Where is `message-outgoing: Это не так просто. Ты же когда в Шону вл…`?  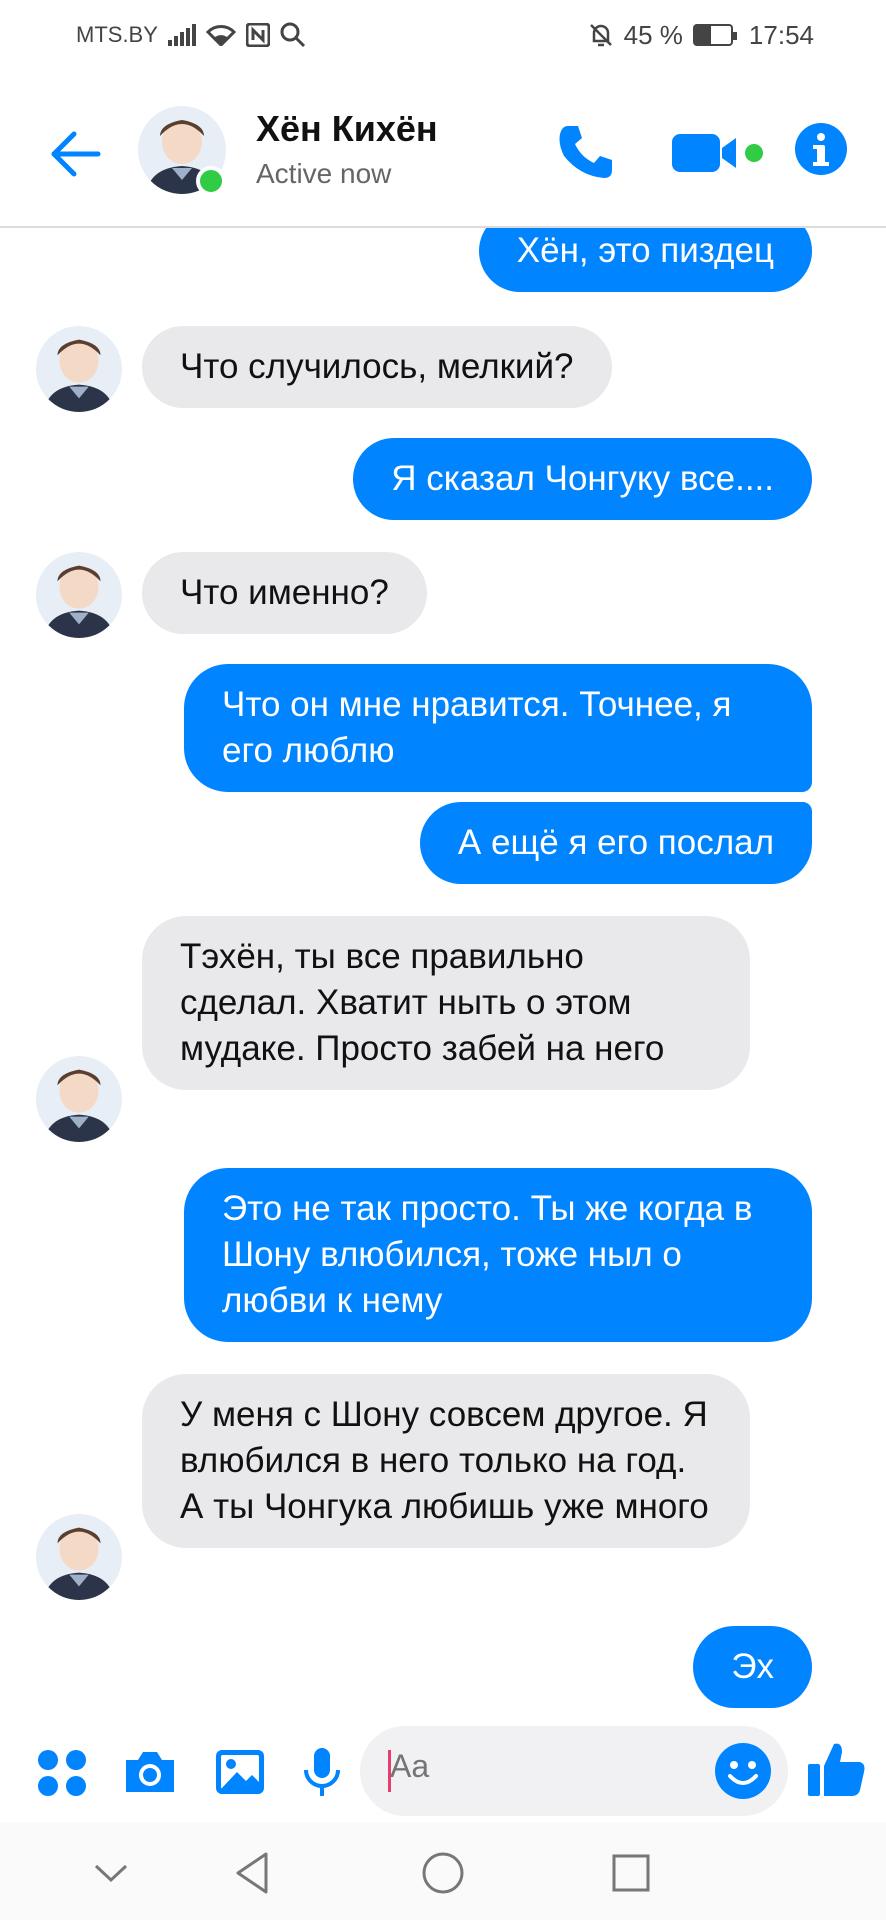 message-outgoing: Это не так просто. Ты же когда в Шону вл… is located at coordinates (498, 1255).